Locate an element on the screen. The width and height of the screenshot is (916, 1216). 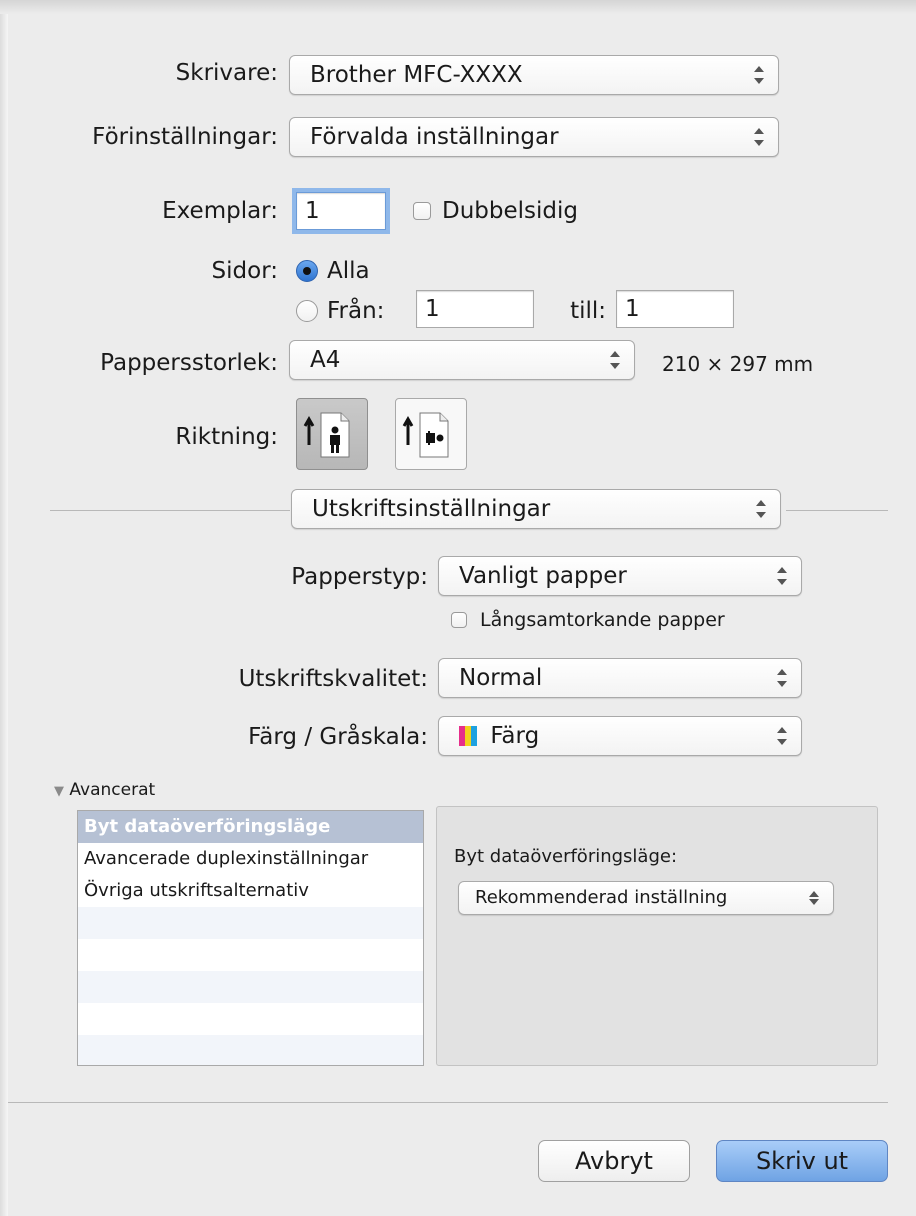
pages-all-label: Alla is located at coordinates (348, 271).